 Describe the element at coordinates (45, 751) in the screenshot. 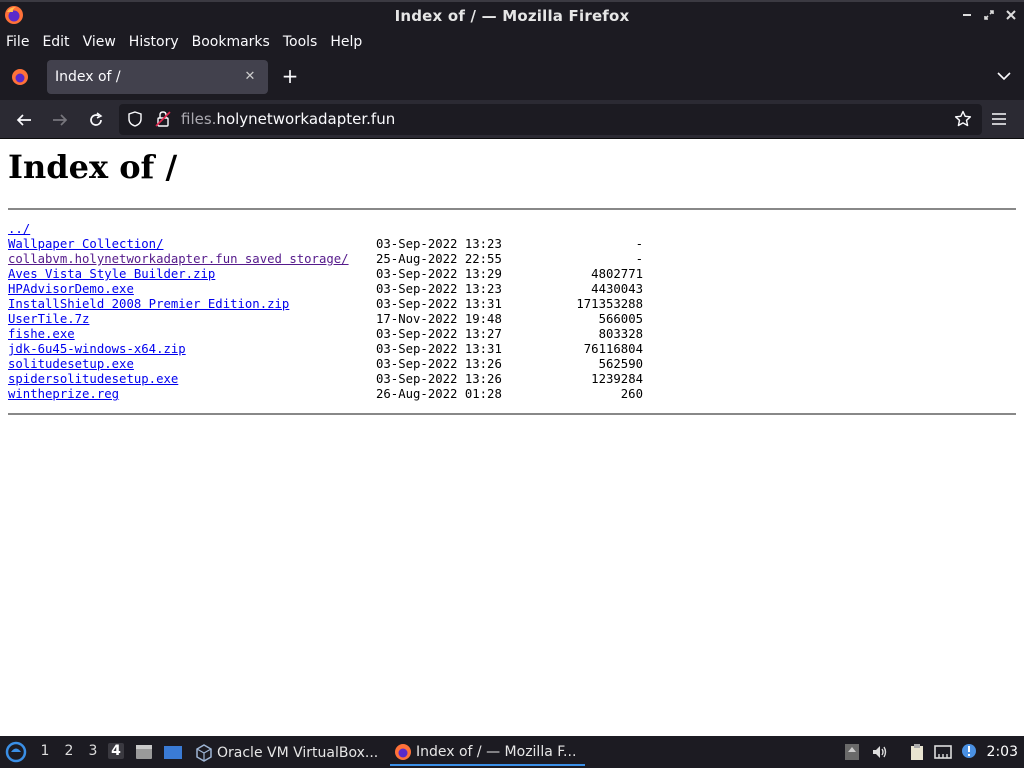

I see `workspace-1: 1` at that location.